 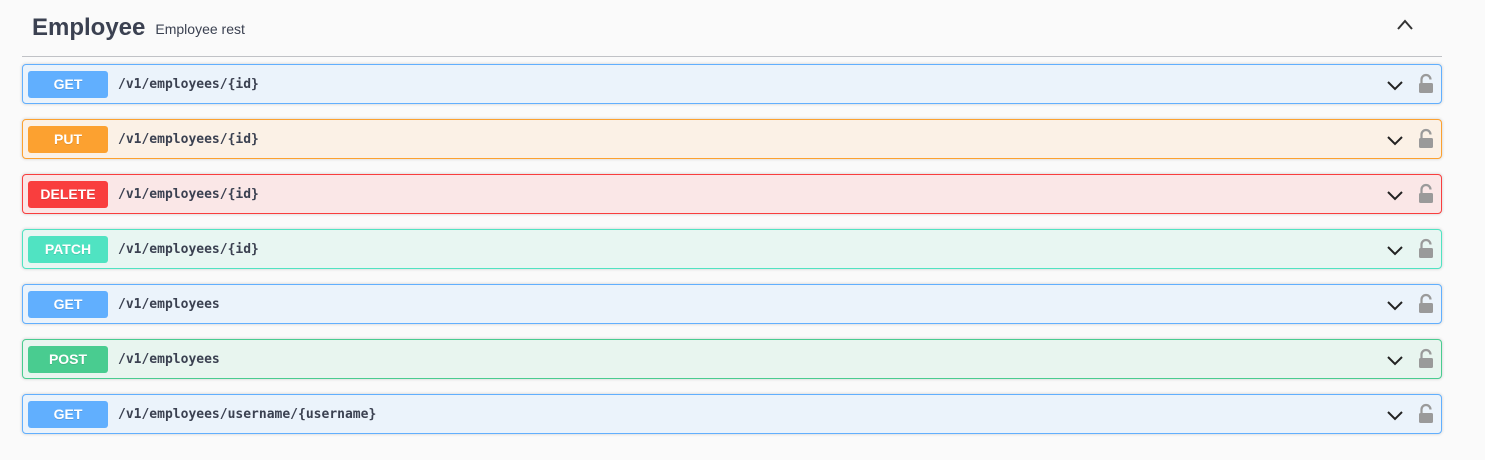 What do you see at coordinates (732, 139) in the screenshot?
I see `operation-put-employee-by-id: PUT /v1/employees/{id}` at bounding box center [732, 139].